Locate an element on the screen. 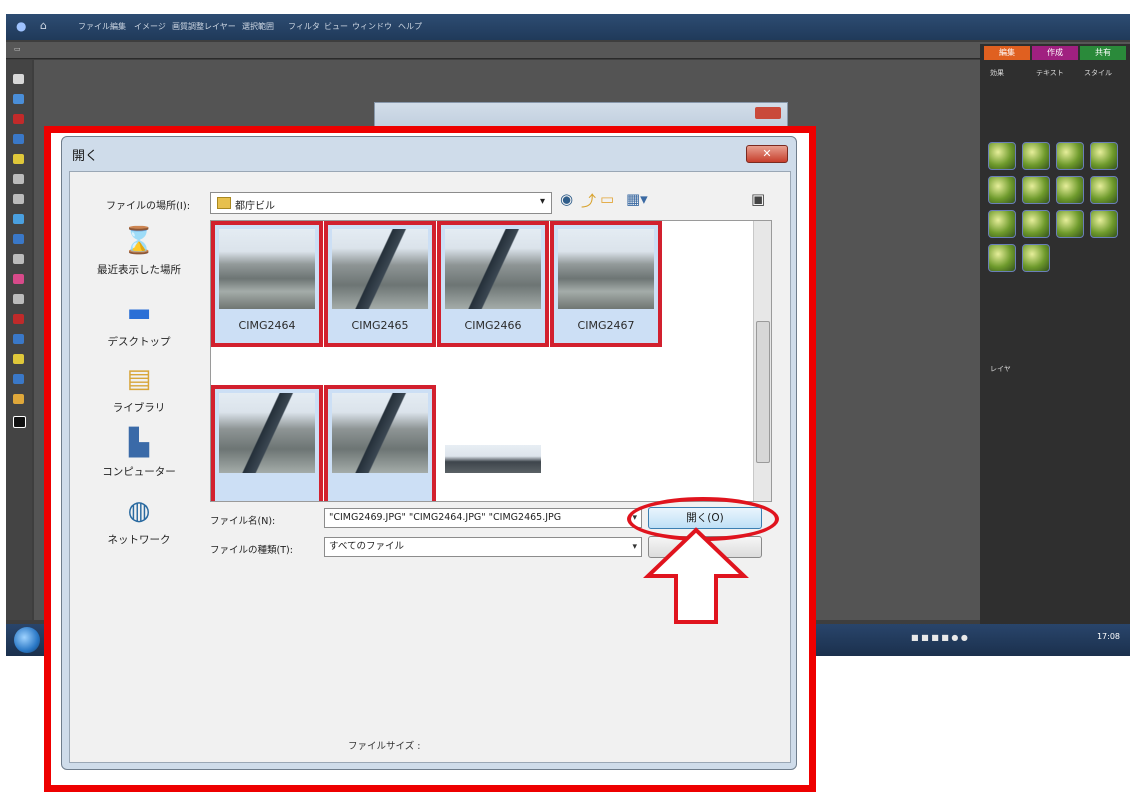 Image resolution: width=1130 pixels, height=792 pixels. panel-tab-create: 作成 is located at coordinates (1055, 53).